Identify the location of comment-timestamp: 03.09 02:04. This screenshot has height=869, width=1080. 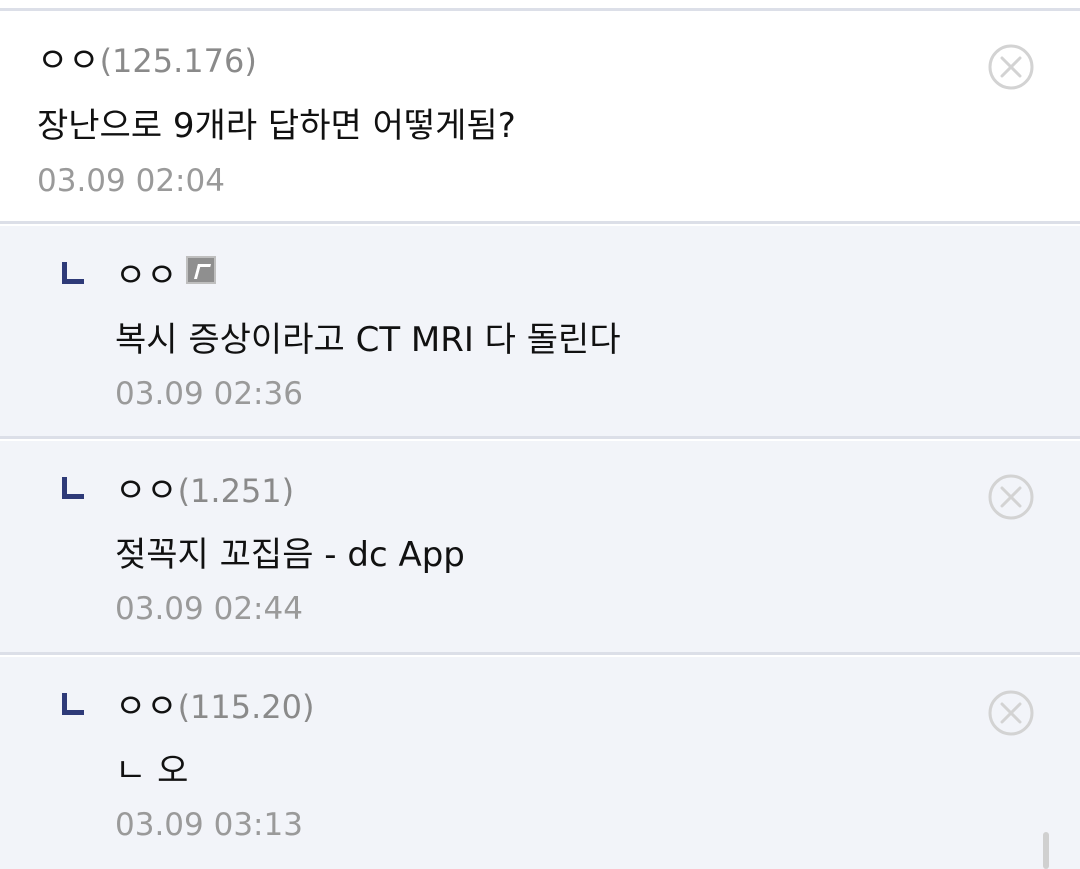
(131, 181).